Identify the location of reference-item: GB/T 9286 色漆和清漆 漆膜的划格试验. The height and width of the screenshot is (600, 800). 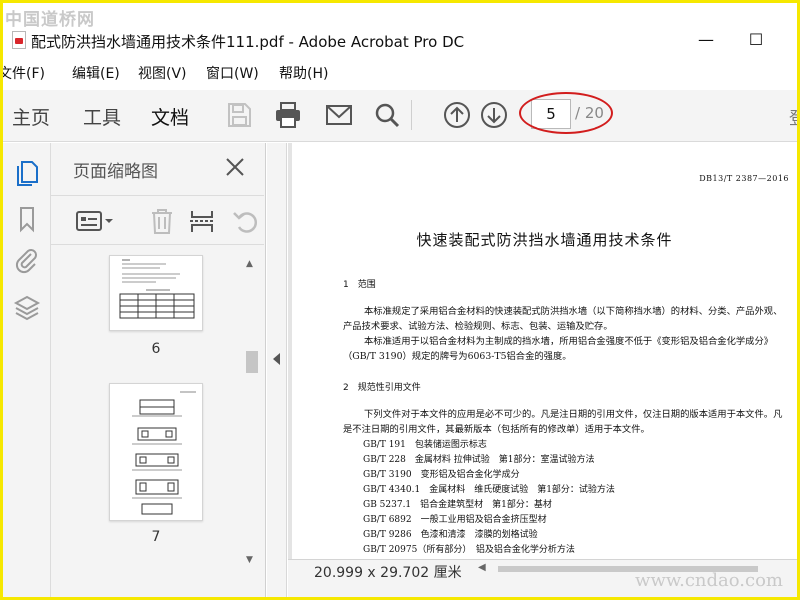
(450, 535).